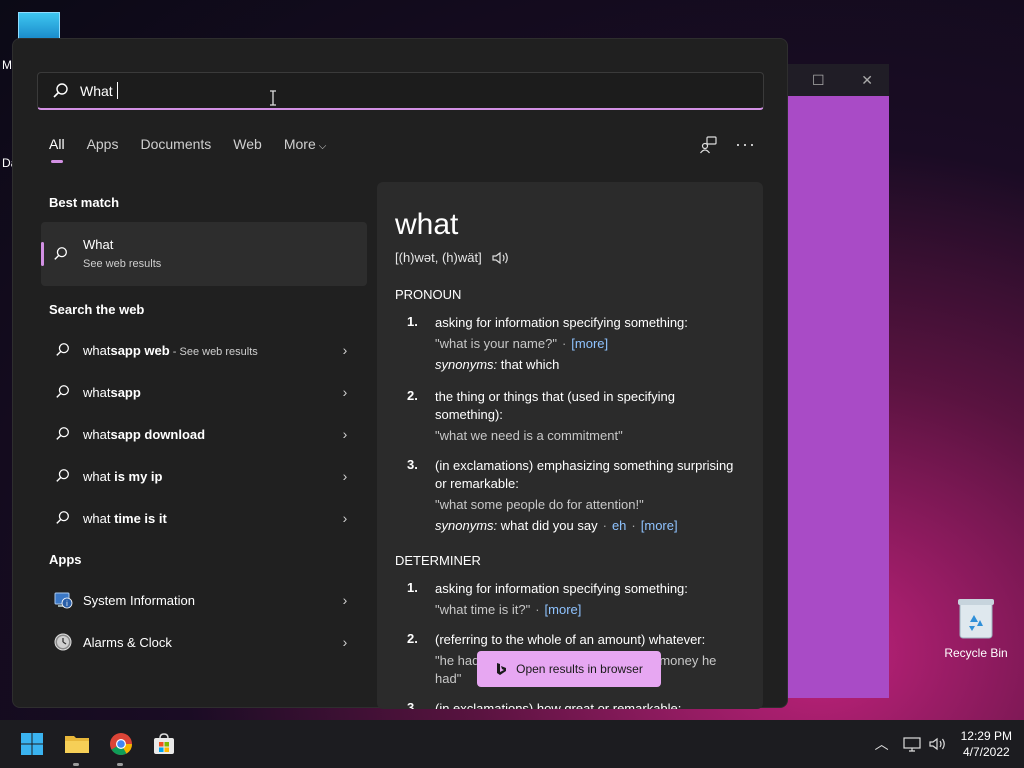 The height and width of the screenshot is (768, 1024). I want to click on start-button, so click(32, 744).